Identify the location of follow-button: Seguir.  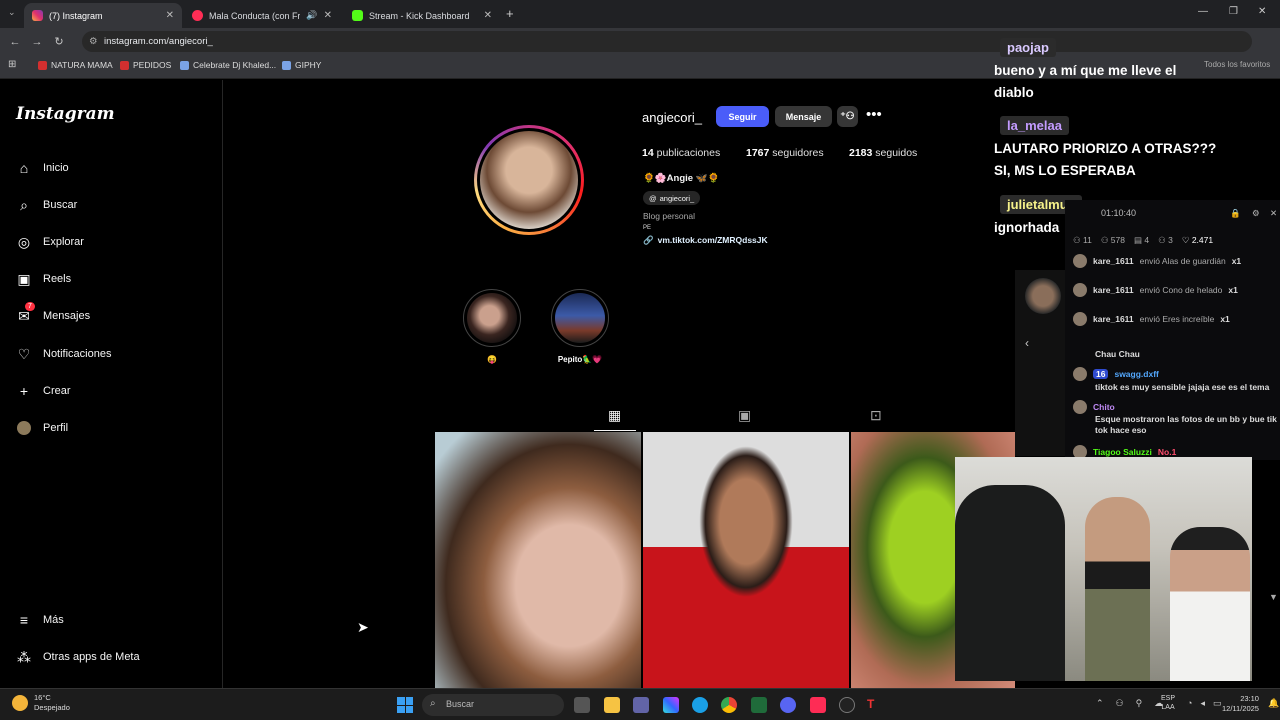
(742, 116).